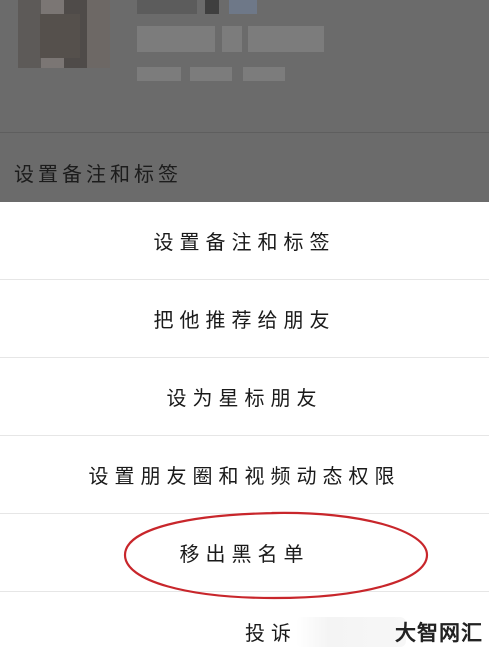 The image size is (489, 655). Describe the element at coordinates (244, 397) in the screenshot. I see `menu-item-set-star-friend: 设为星标朋友` at that location.